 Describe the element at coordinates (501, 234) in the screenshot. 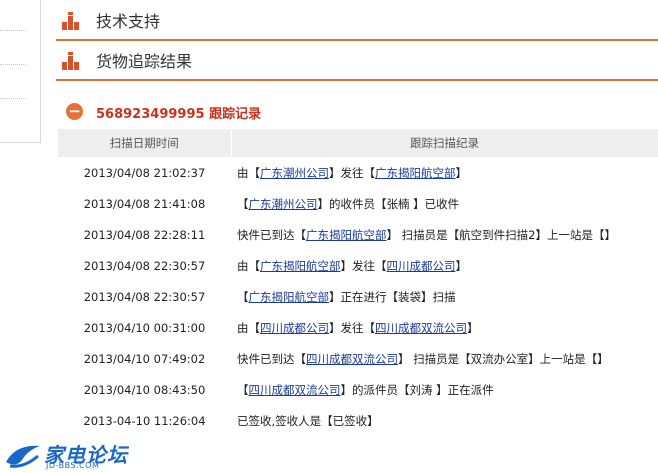

I see `record-text: 】 扫描员是【航空到件扫描2】上一站是【】` at that location.